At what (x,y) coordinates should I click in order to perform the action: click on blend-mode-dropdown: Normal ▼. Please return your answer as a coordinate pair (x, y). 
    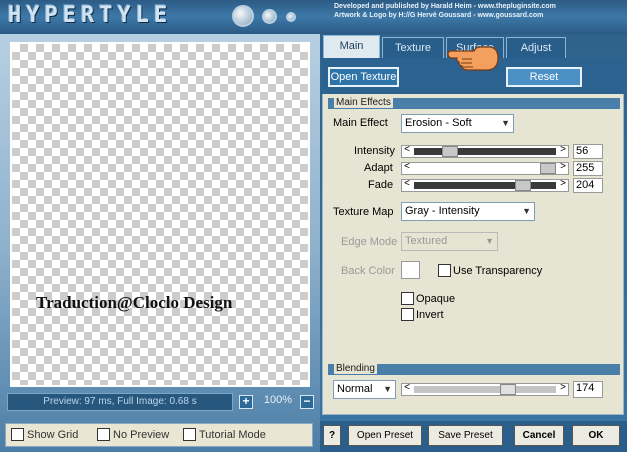
    Looking at the image, I should click on (364, 389).